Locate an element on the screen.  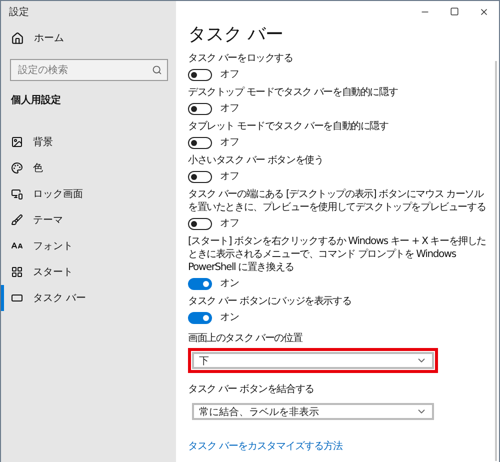
sidebar-item: スタート is located at coordinates (88, 272).